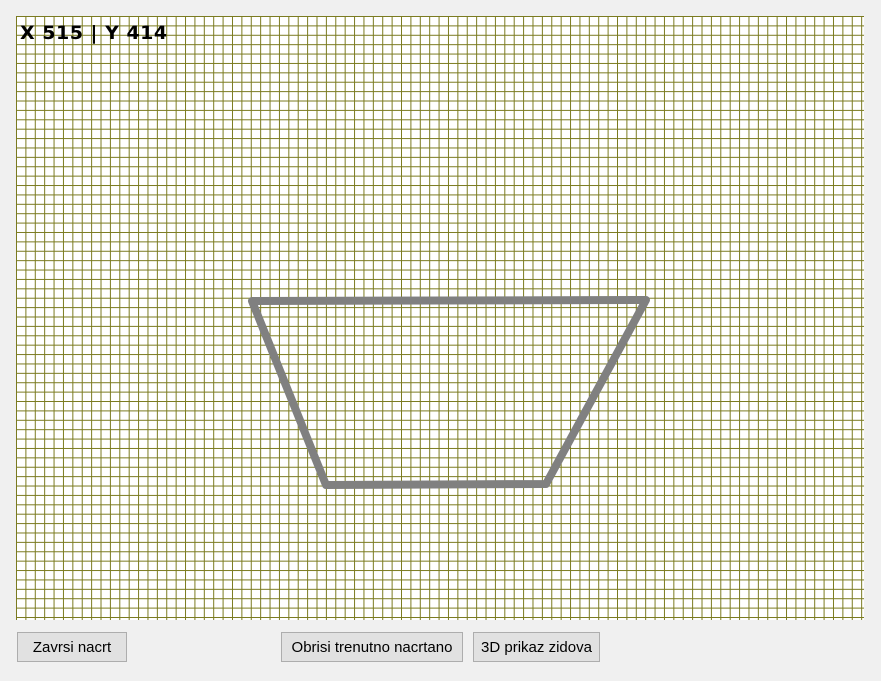 This screenshot has width=881, height=681. I want to click on wall-3d-view-button: 3D prikaz zidova, so click(536, 647).